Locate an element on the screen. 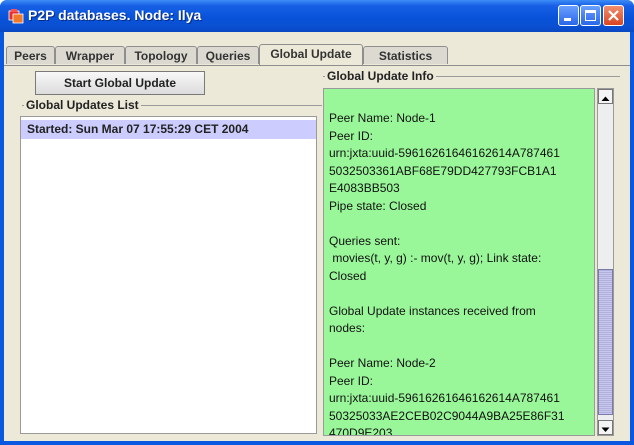 This screenshot has width=634, height=445. minimize-button is located at coordinates (568, 15).